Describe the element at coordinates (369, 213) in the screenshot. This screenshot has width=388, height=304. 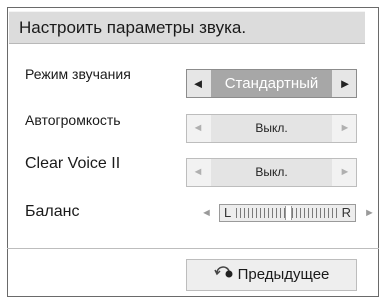
I see `balance-right-arrow-icon: ►` at that location.